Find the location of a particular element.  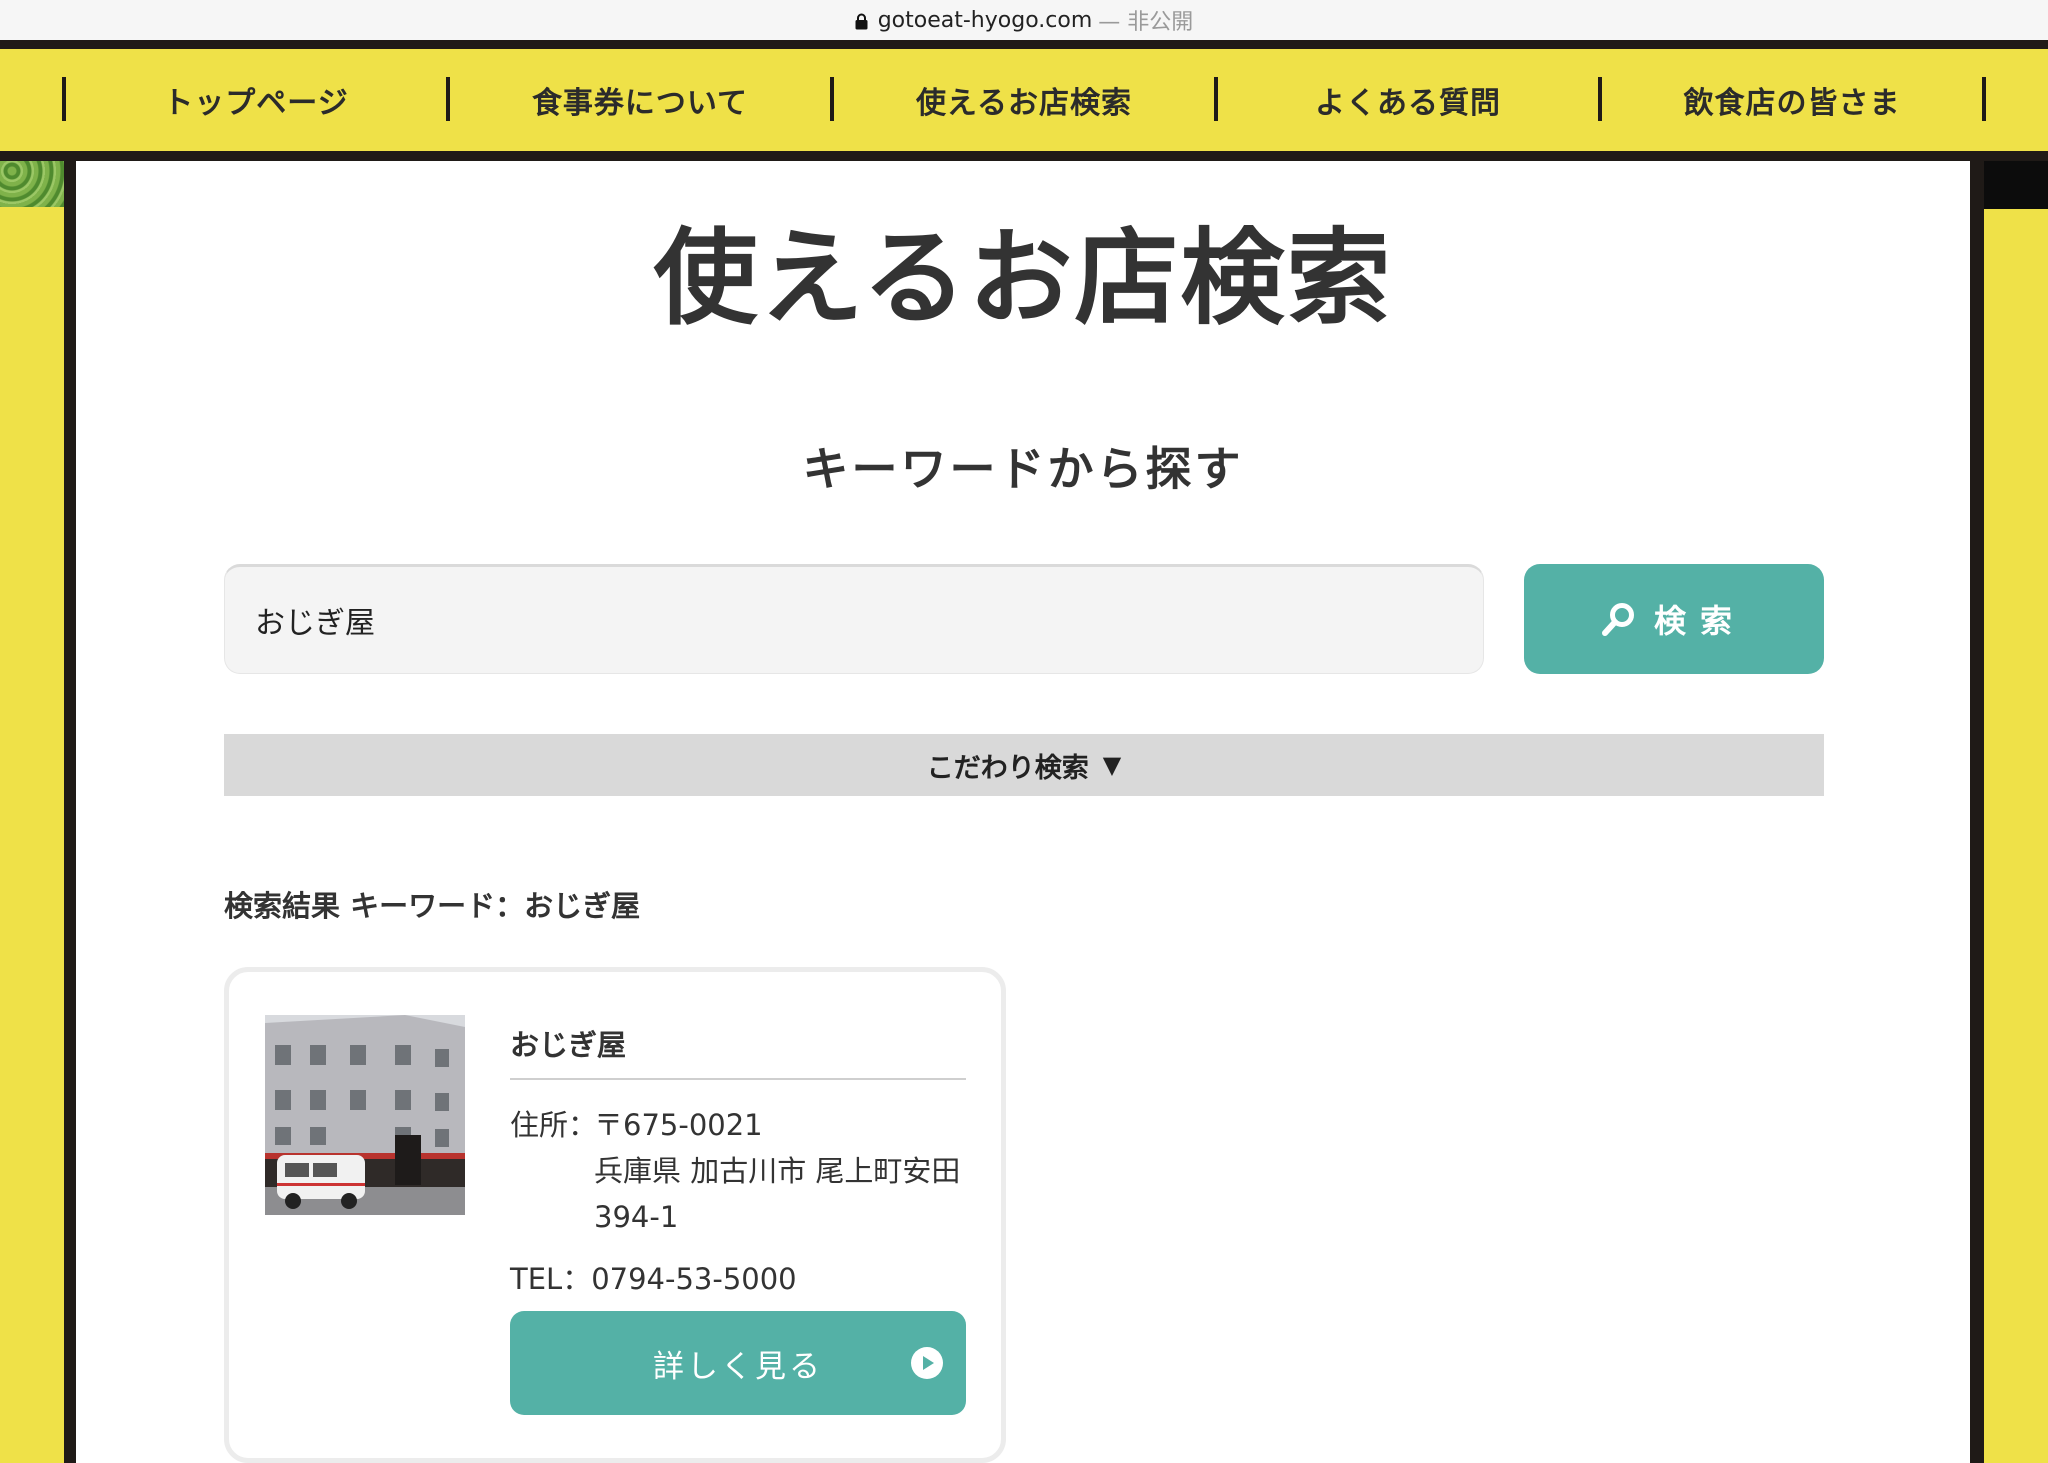

right-frame-top is located at coordinates (2016, 185).